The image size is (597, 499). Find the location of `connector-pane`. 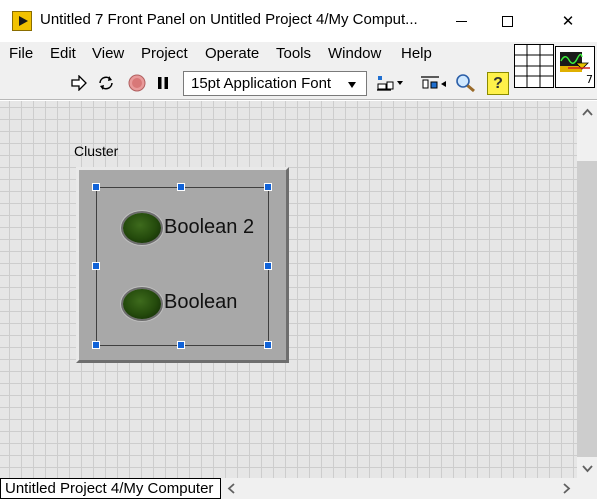

connector-pane is located at coordinates (534, 66).